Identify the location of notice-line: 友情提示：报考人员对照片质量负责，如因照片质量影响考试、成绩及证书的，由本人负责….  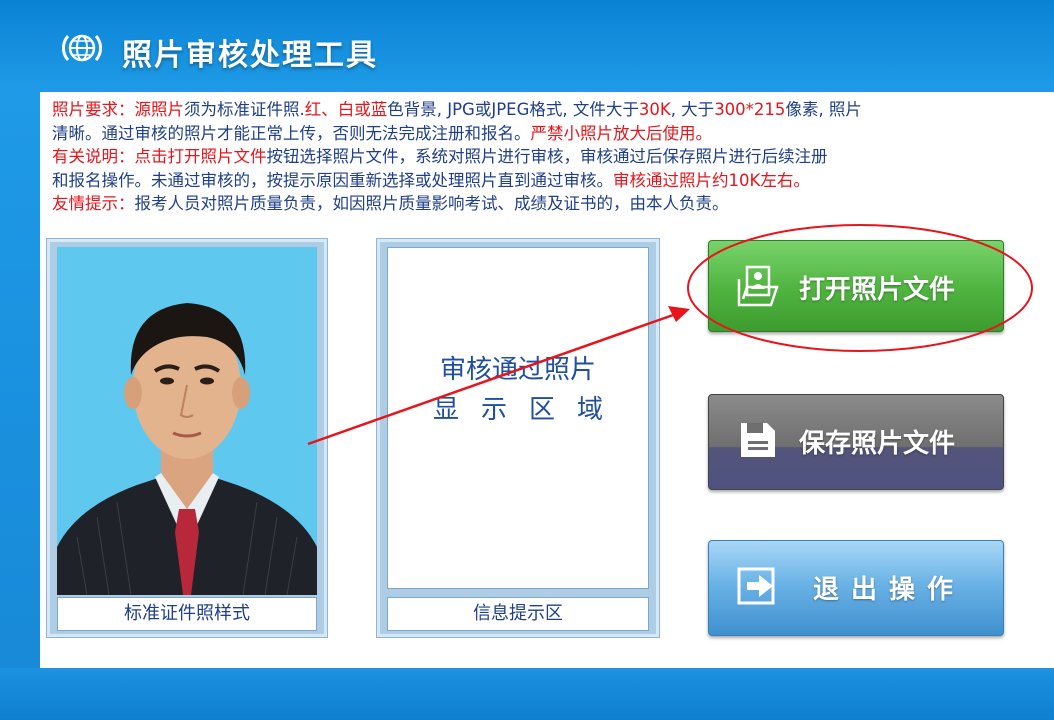
(547, 204).